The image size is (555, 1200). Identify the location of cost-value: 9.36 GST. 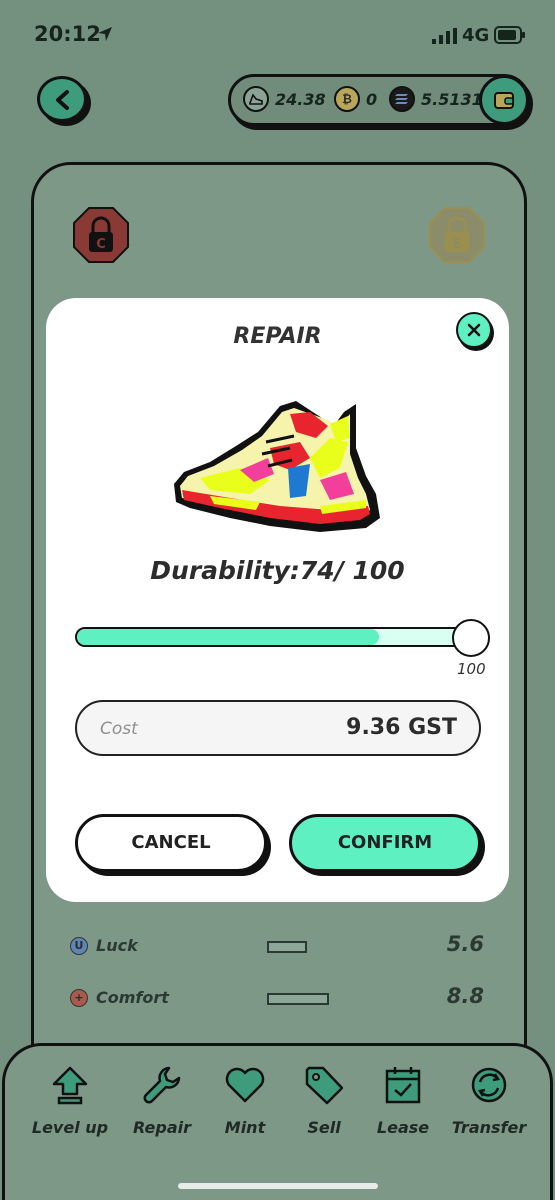
(401, 727).